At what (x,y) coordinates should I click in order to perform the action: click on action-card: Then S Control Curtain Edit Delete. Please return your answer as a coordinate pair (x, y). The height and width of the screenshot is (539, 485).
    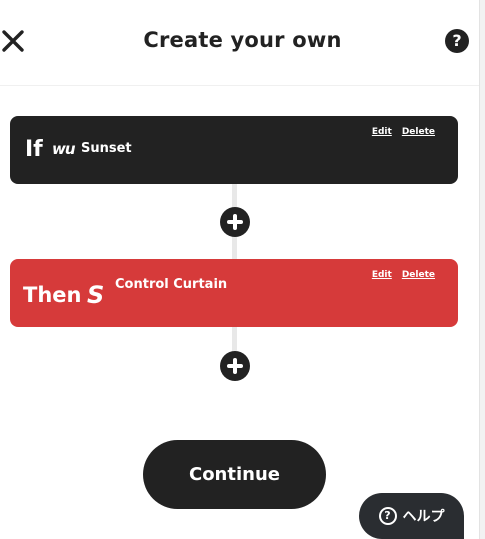
    Looking at the image, I should click on (234, 293).